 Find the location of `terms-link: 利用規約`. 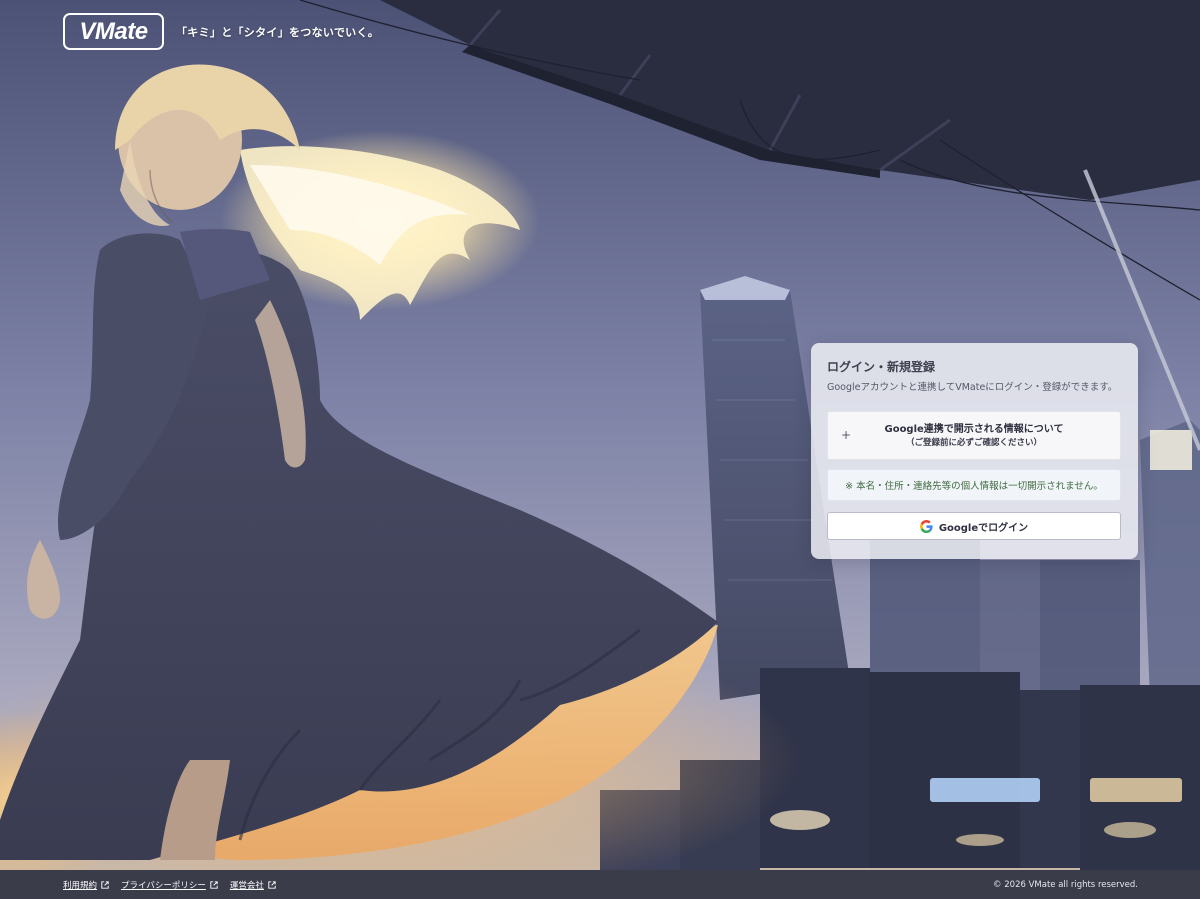

terms-link: 利用規約 is located at coordinates (86, 885).